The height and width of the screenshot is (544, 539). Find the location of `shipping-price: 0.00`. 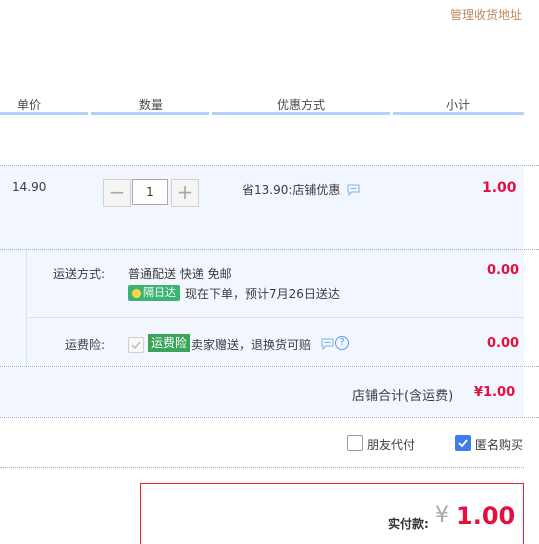

shipping-price: 0.00 is located at coordinates (503, 270).